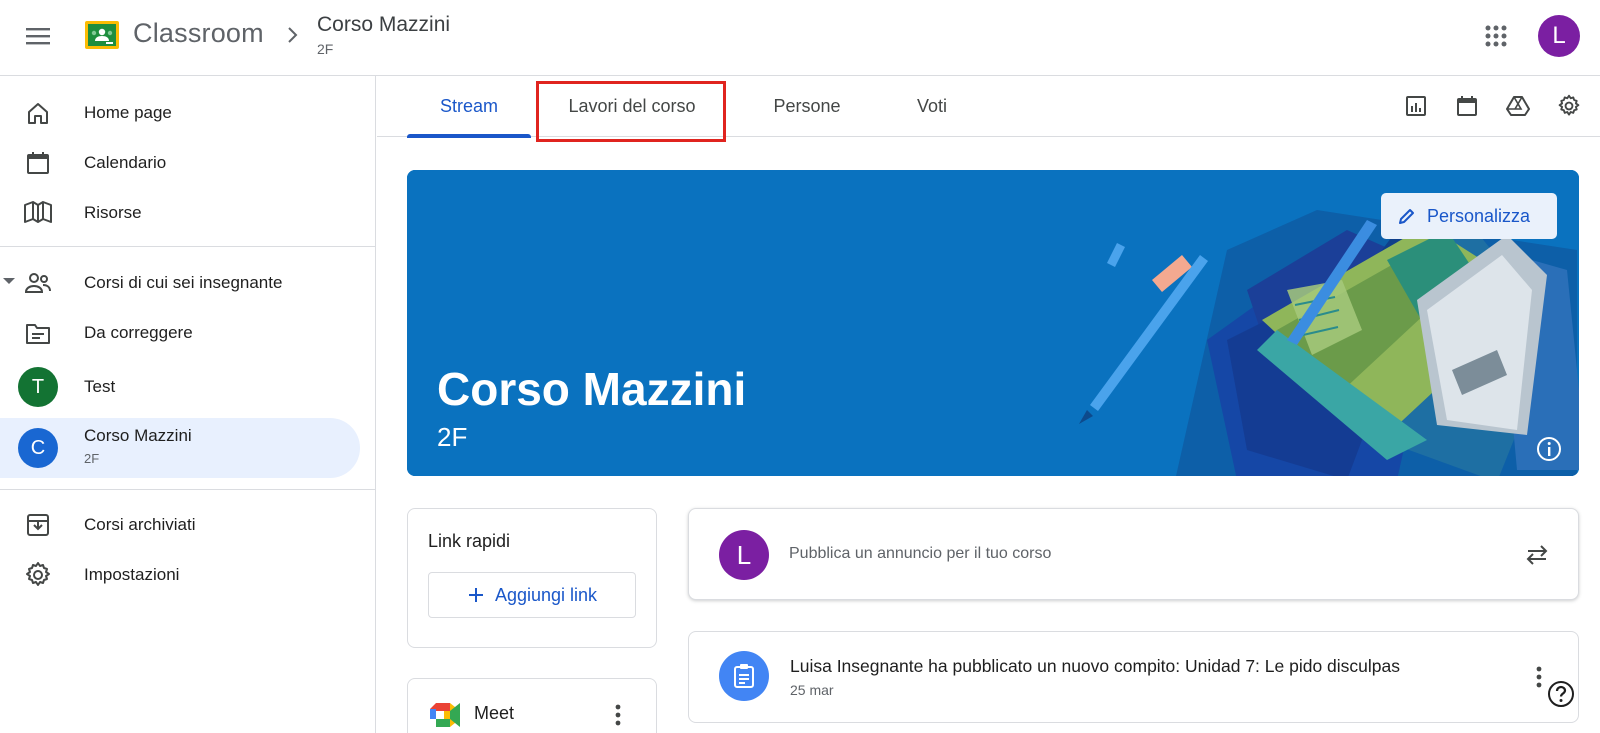 This screenshot has width=1600, height=733. What do you see at coordinates (38, 113) in the screenshot?
I see `home-icon` at bounding box center [38, 113].